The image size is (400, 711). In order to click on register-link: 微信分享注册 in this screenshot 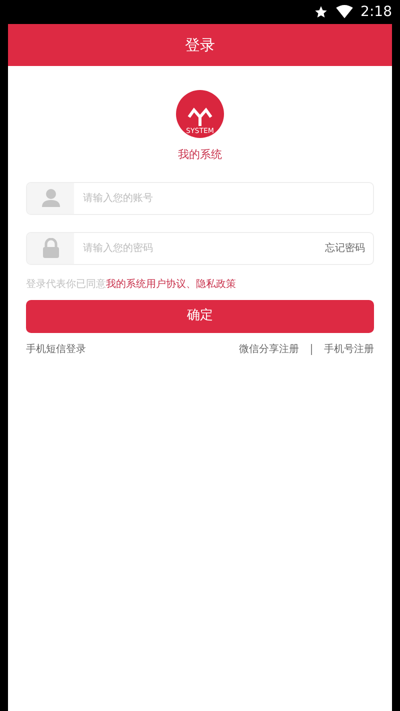, I will do `click(269, 349)`.